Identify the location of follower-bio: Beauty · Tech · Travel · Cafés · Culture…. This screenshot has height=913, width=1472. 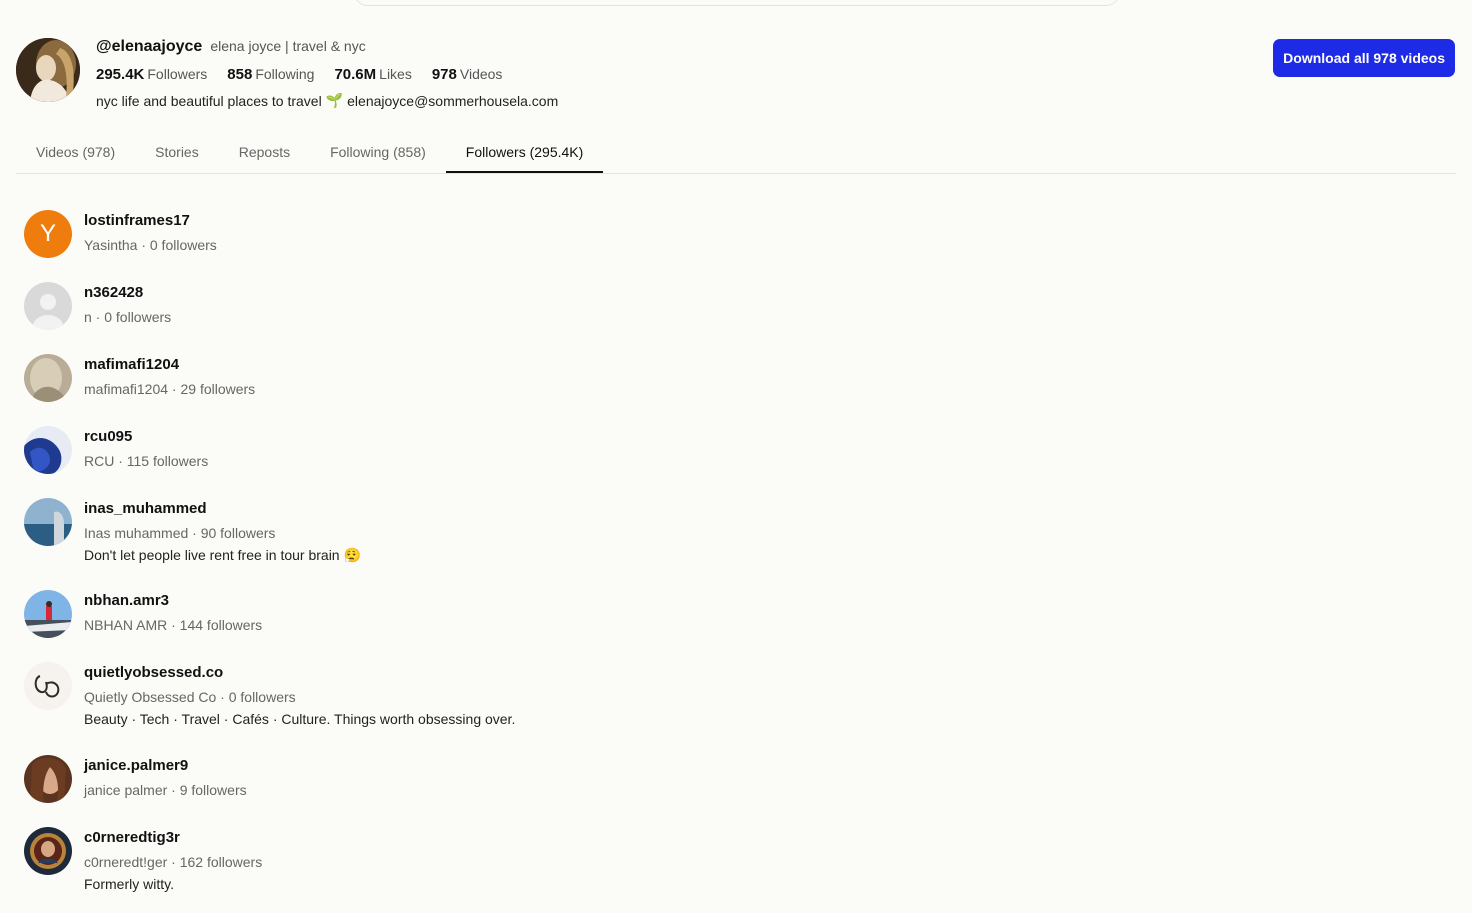
(300, 719).